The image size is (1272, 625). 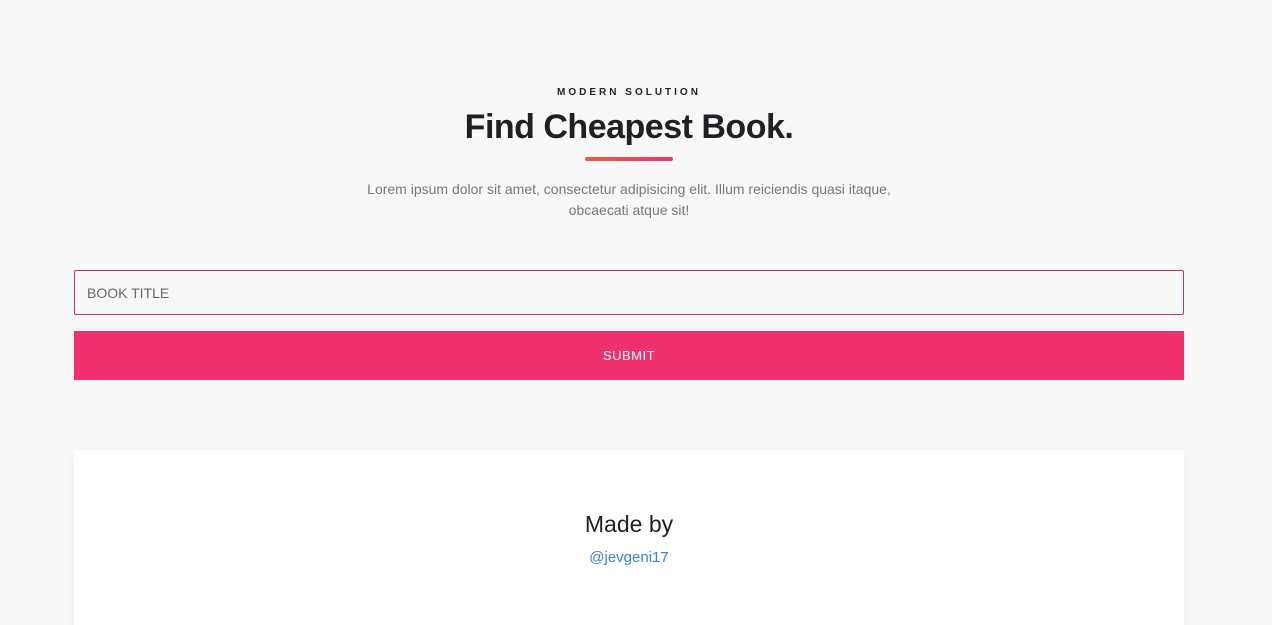 What do you see at coordinates (629, 524) in the screenshot?
I see `made-by-heading: Made by` at bounding box center [629, 524].